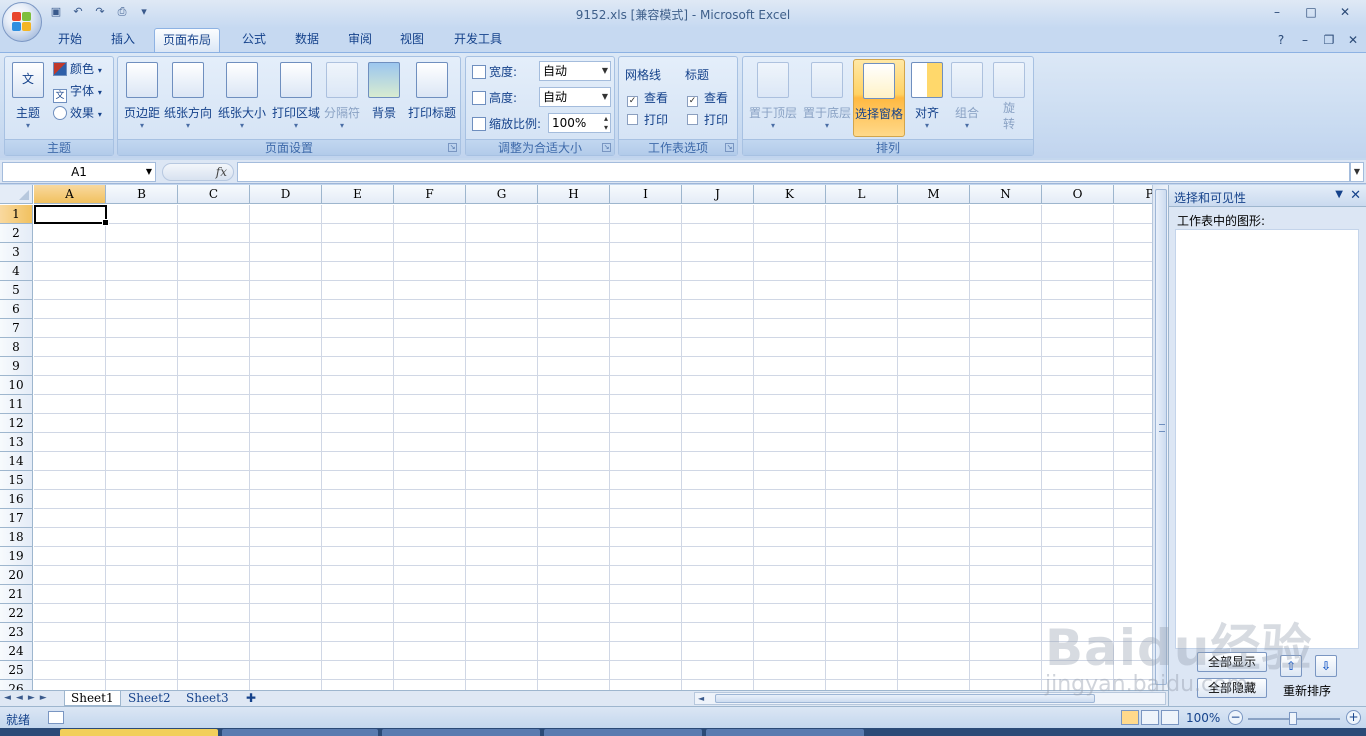  What do you see at coordinates (360, 40) in the screenshot?
I see `tab-review: 审阅` at bounding box center [360, 40].